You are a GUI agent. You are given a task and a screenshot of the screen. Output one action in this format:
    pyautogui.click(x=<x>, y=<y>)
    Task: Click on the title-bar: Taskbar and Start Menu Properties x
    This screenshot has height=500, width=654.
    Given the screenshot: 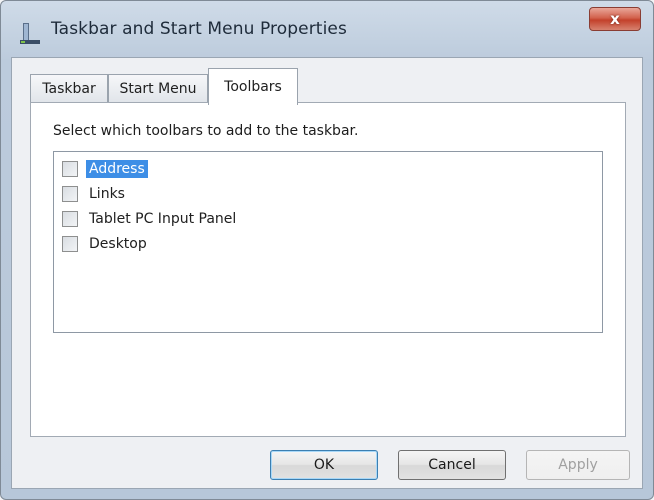 What is the action you would take?
    pyautogui.click(x=327, y=29)
    